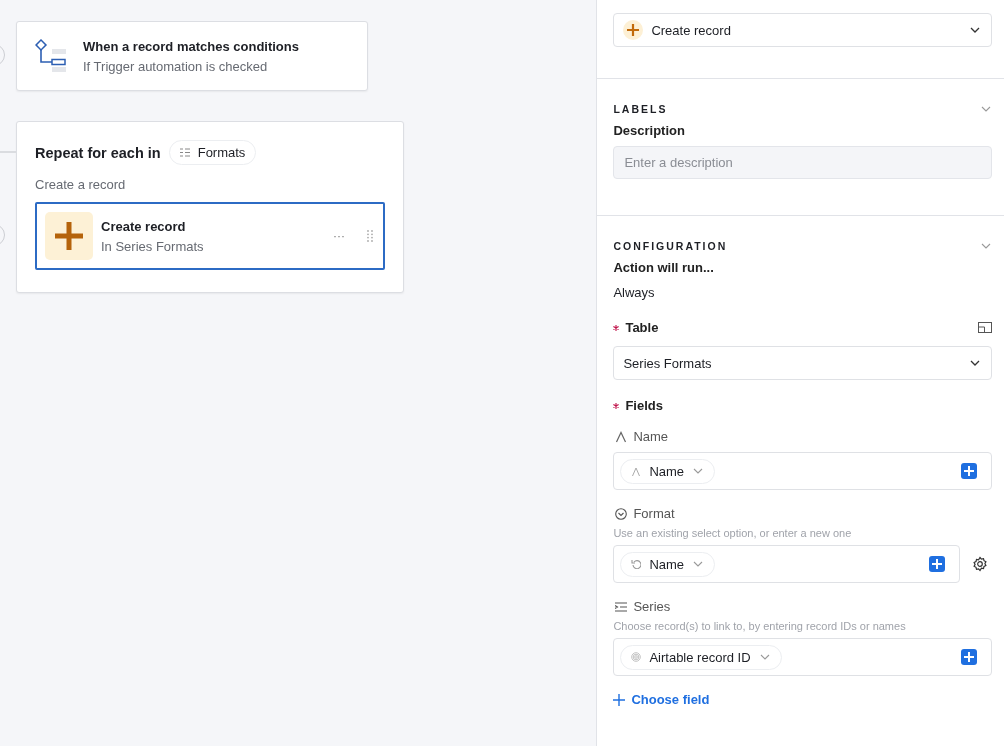 The image size is (1004, 746). I want to click on condition-tree-icon, so click(52, 56).